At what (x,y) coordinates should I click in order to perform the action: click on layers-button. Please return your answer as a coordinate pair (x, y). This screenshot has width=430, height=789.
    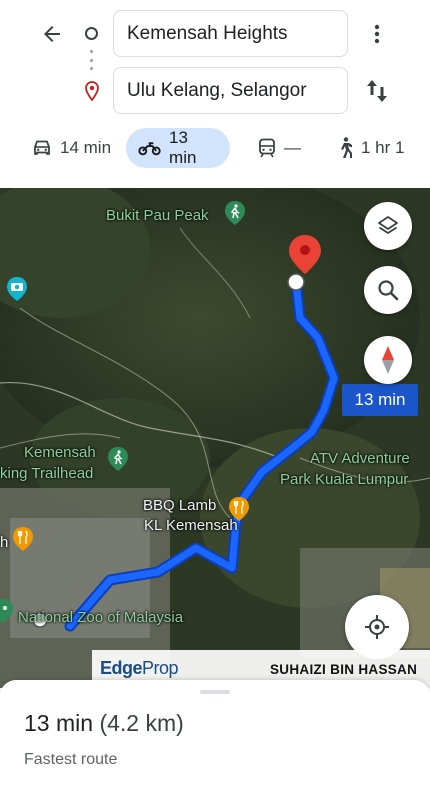
    Looking at the image, I should click on (388, 226).